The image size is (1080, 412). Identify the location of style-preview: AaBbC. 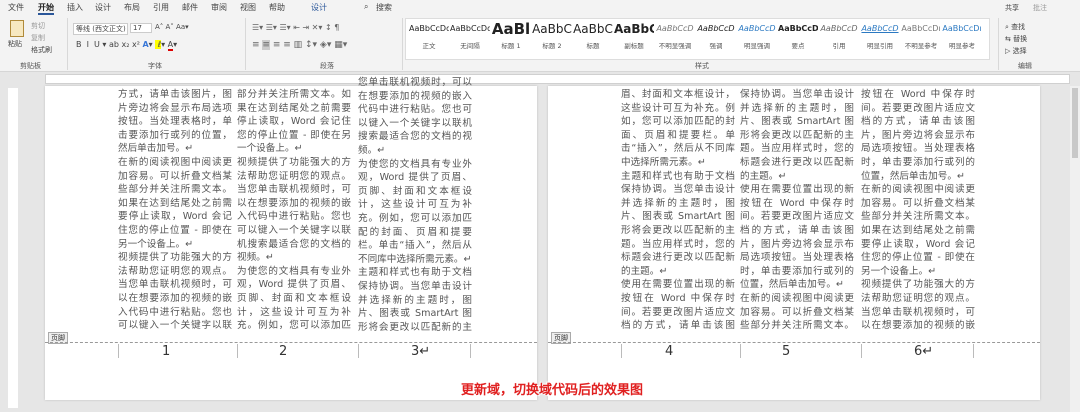
(552, 29).